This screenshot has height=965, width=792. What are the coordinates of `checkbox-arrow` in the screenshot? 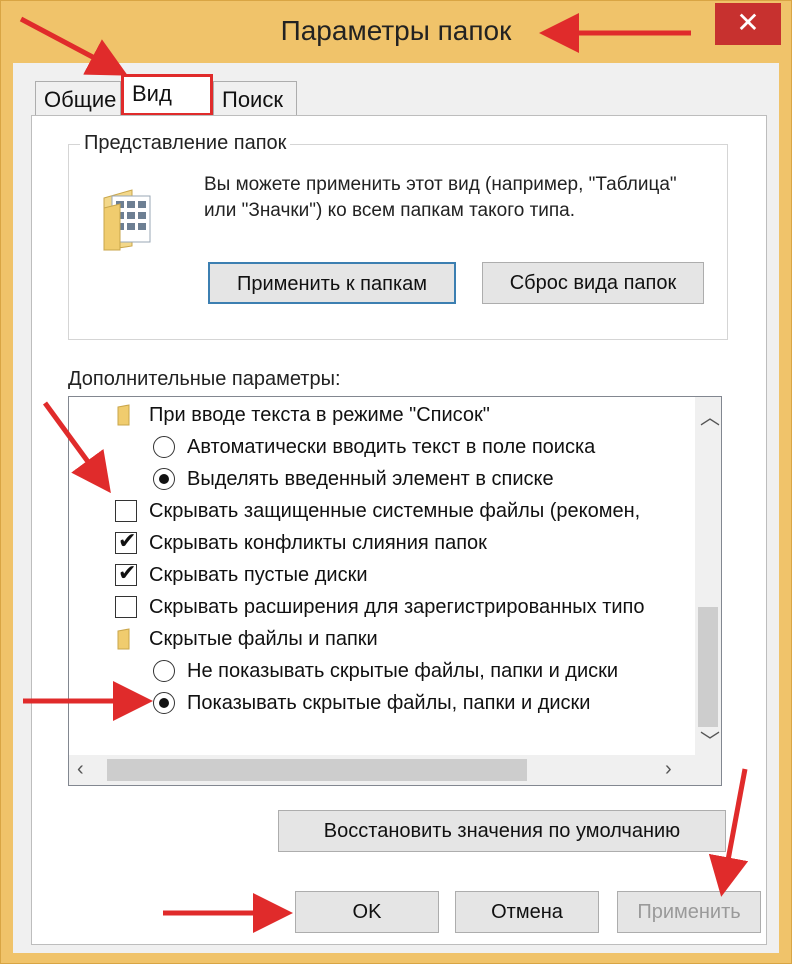 It's located at (76, 447).